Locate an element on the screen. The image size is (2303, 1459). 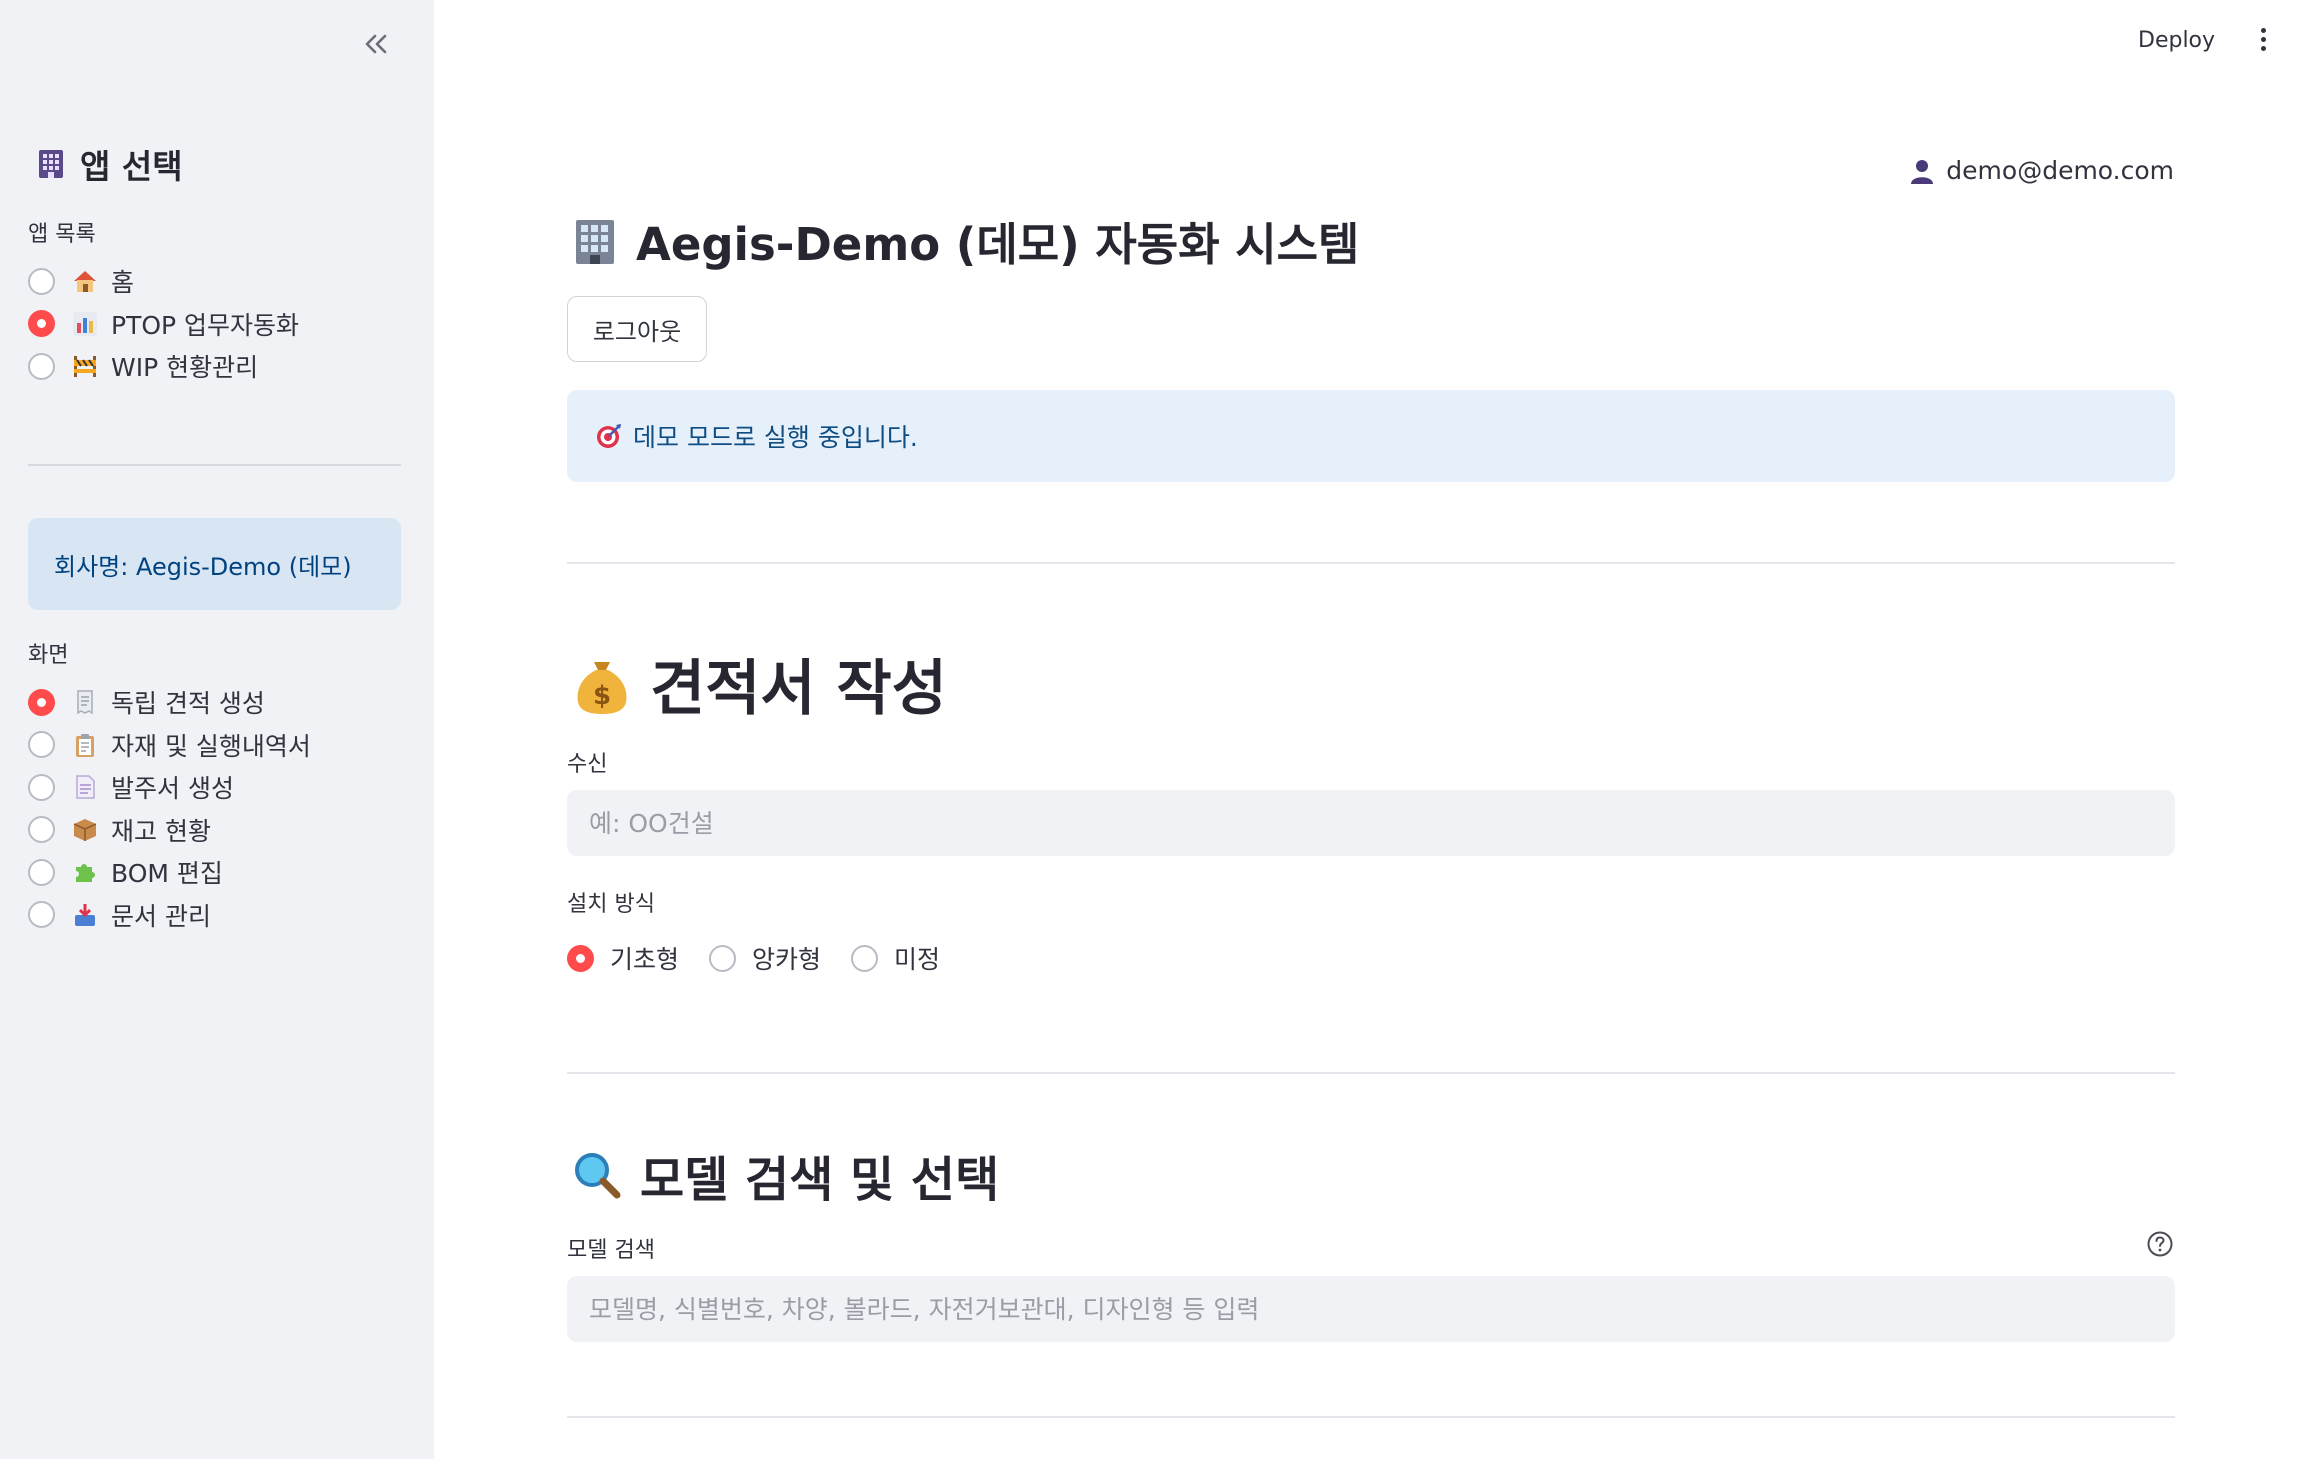
screen-option-bom: BOM 편집 is located at coordinates (169, 872).